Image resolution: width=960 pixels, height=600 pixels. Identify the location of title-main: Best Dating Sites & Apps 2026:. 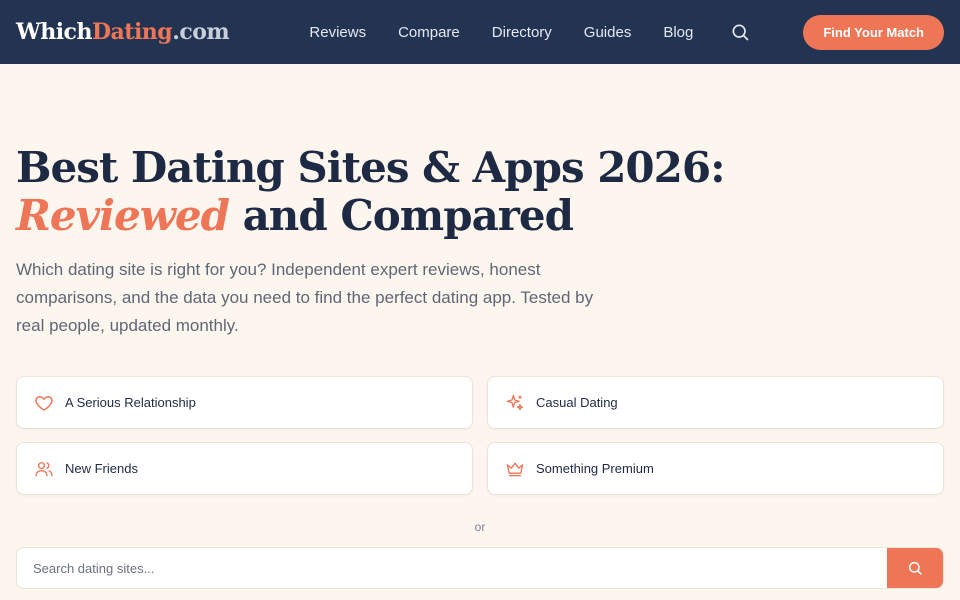
(371, 167).